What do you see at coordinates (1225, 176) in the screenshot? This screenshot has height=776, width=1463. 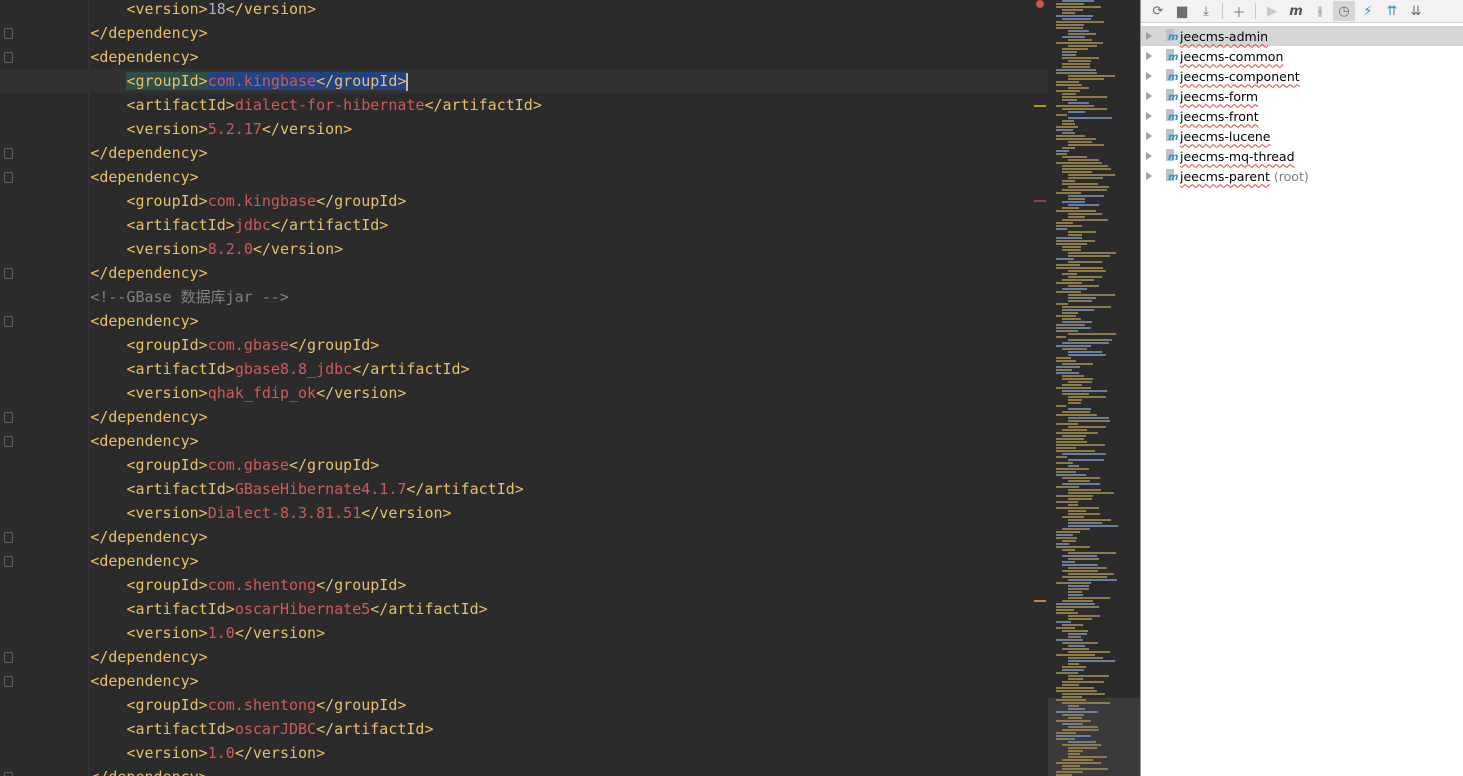 I see `project-name: jeecms-parent` at bounding box center [1225, 176].